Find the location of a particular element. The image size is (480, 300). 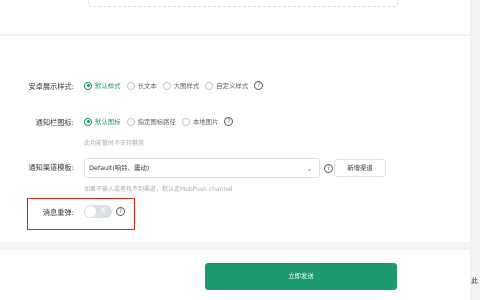

radio-default-icon: 默认图标 is located at coordinates (102, 121).